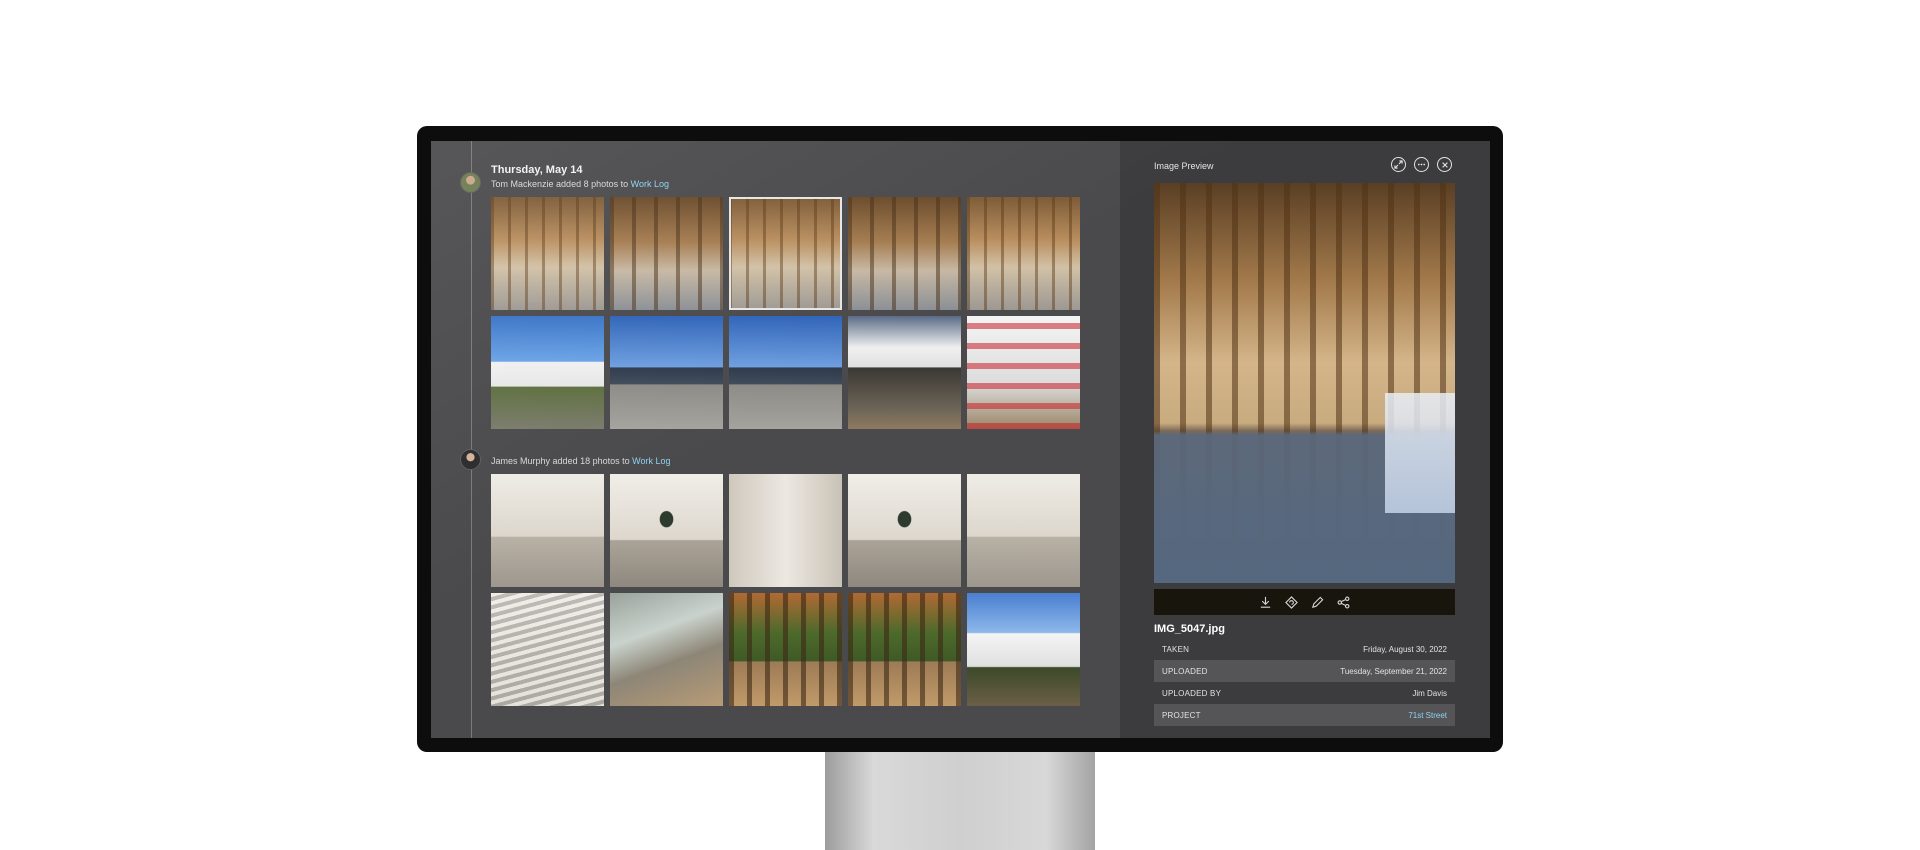 This screenshot has height=850, width=1920. I want to click on detail-value: Tuesday, September 21, 2022, so click(1393, 671).